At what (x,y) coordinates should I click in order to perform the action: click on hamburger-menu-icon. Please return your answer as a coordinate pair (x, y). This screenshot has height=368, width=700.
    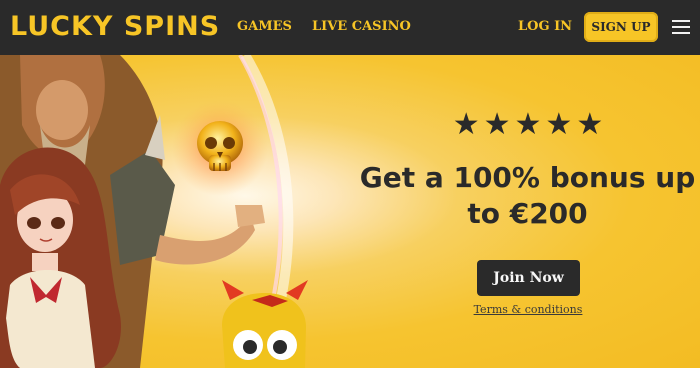
    Looking at the image, I should click on (681, 27).